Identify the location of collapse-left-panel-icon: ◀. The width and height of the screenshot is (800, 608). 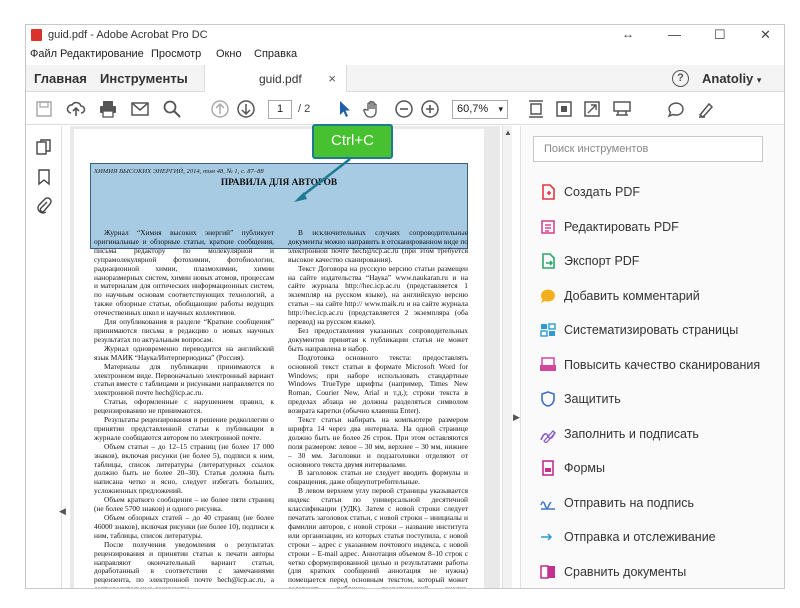
(62, 511).